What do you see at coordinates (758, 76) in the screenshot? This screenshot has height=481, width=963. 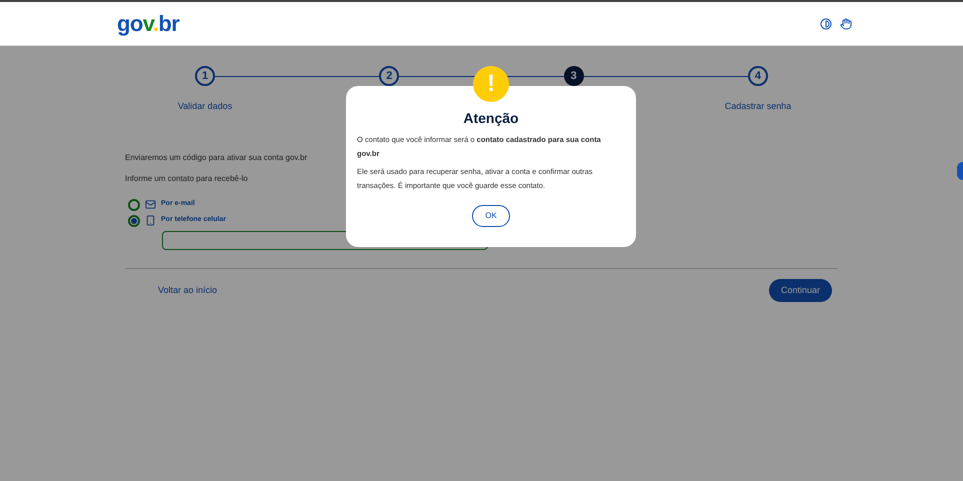 I see `step-number: 4` at bounding box center [758, 76].